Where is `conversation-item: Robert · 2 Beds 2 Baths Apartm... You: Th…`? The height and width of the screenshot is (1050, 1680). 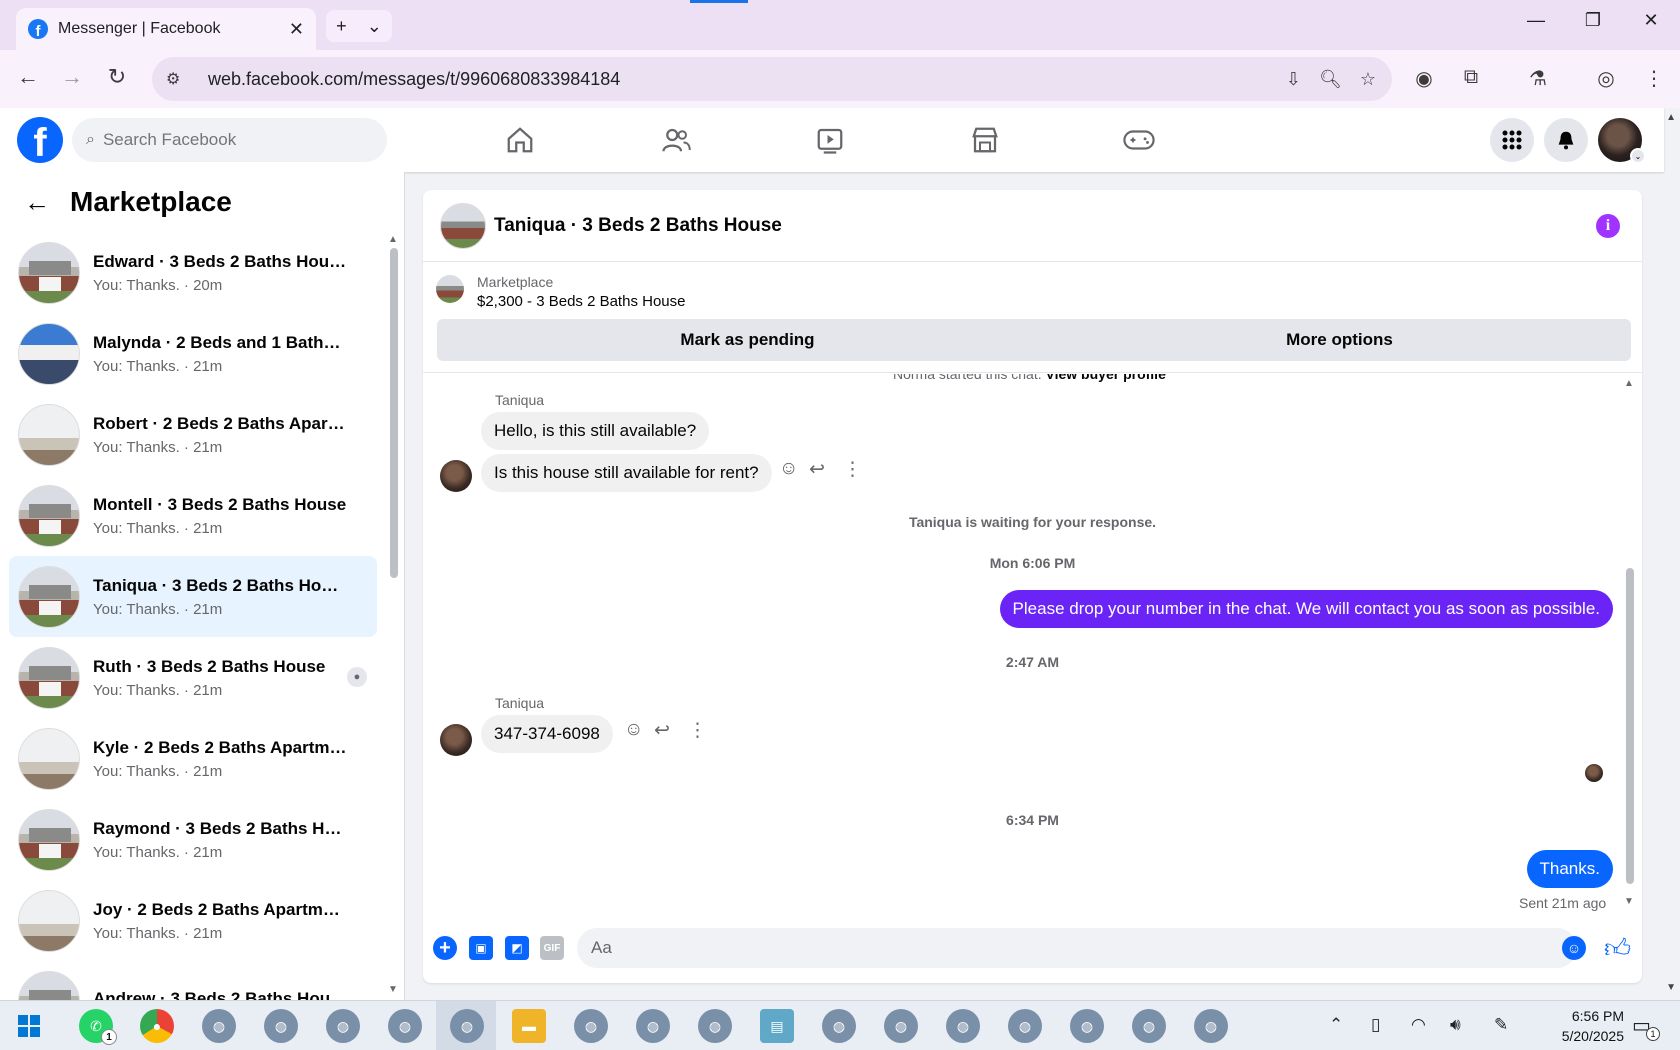
conversation-item: Robert · 2 Beds 2 Baths Apartm... You: Th… is located at coordinates (193, 434).